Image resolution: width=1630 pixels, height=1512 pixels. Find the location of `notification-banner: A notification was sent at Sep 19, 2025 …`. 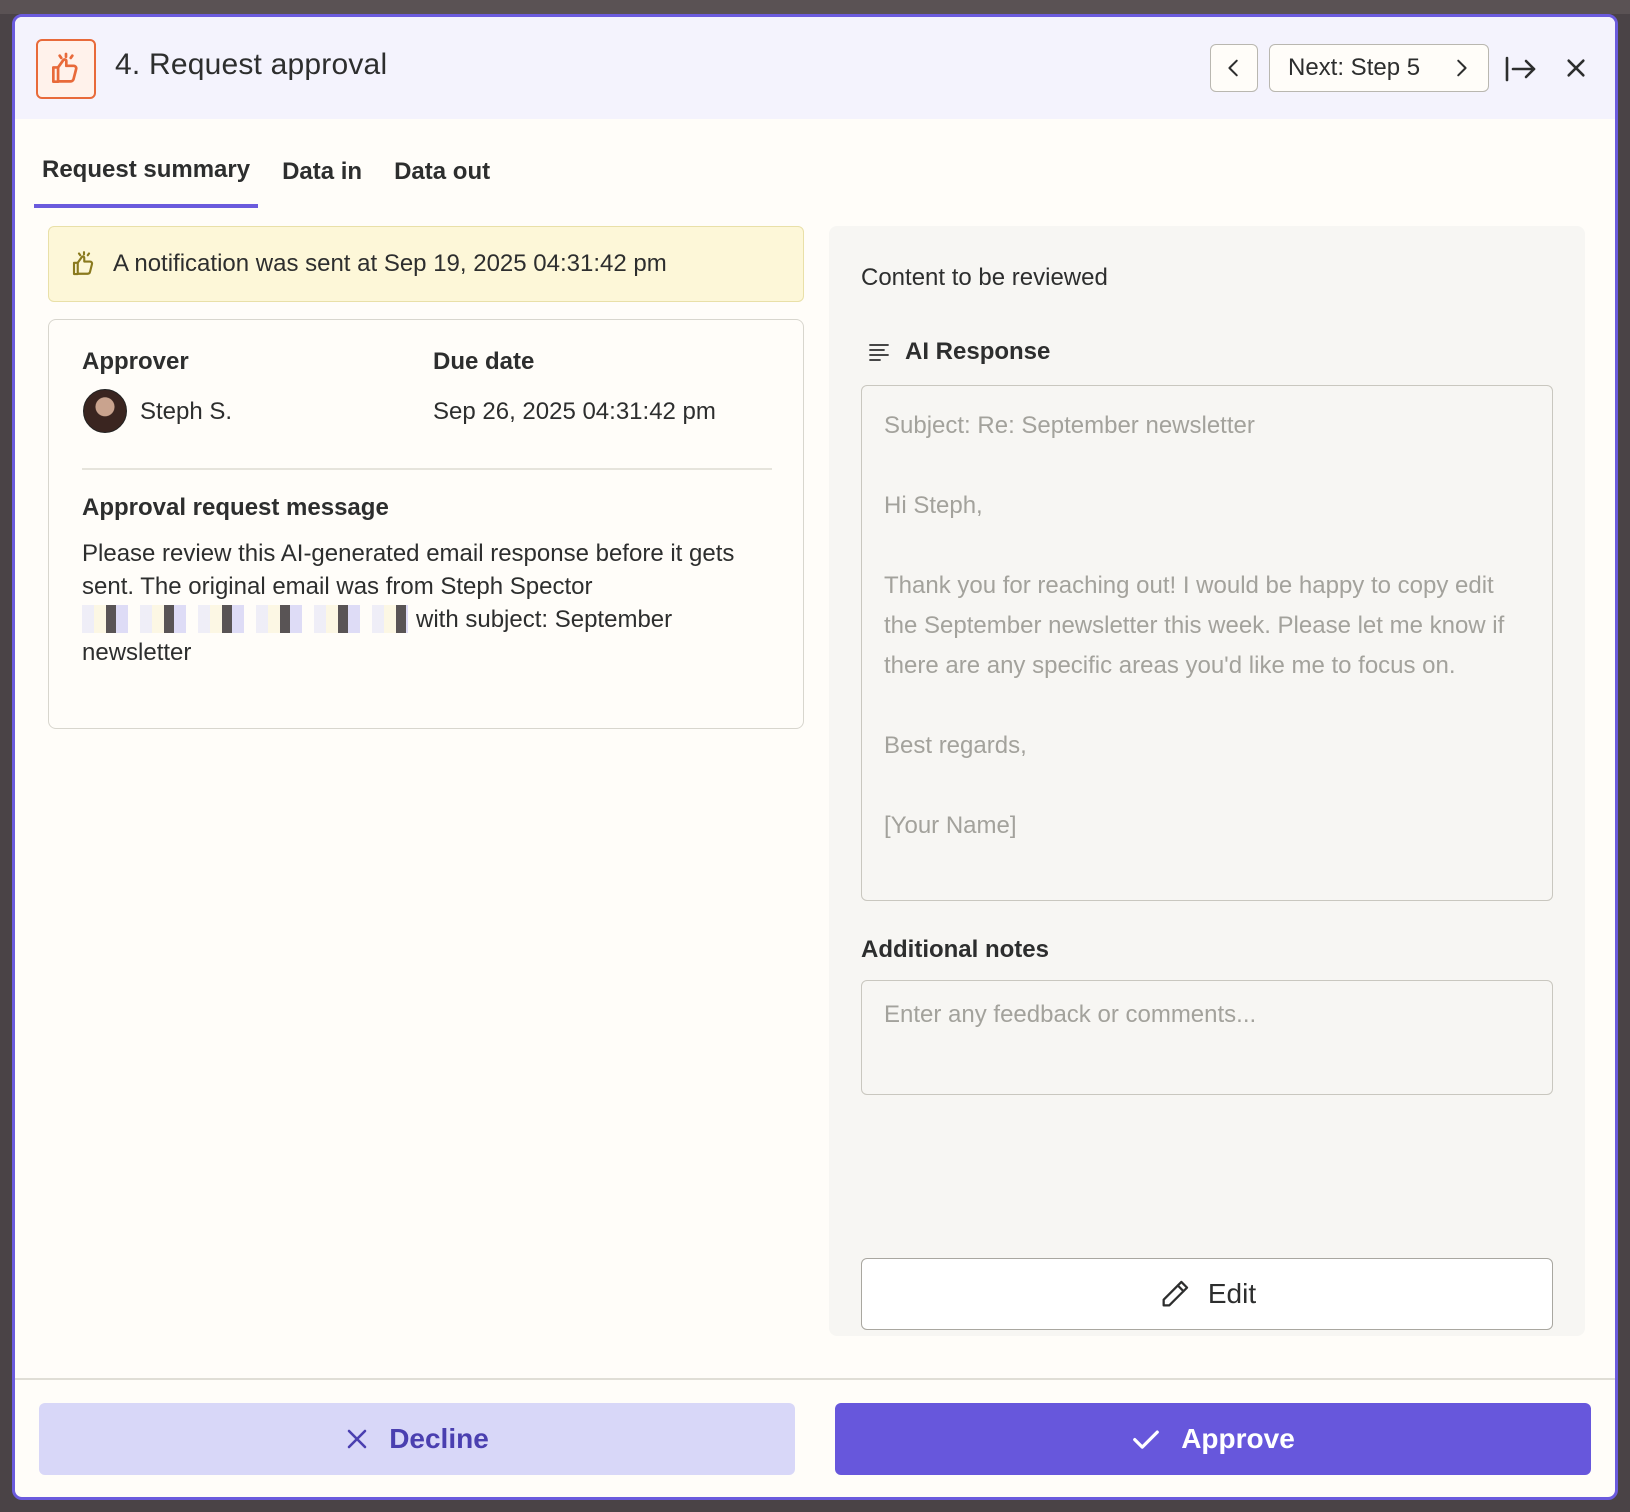

notification-banner: A notification was sent at Sep 19, 2025 … is located at coordinates (426, 264).